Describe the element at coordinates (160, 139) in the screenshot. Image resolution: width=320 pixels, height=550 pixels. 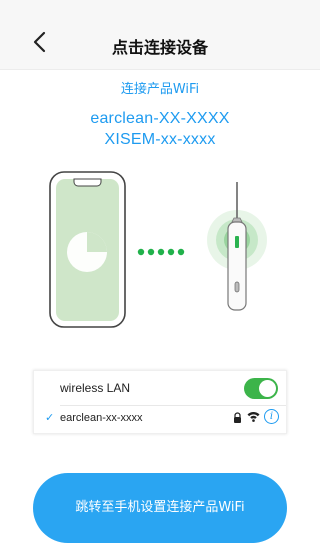
I see `ssid-name-secondary: XISEM-xx-xxxx` at that location.